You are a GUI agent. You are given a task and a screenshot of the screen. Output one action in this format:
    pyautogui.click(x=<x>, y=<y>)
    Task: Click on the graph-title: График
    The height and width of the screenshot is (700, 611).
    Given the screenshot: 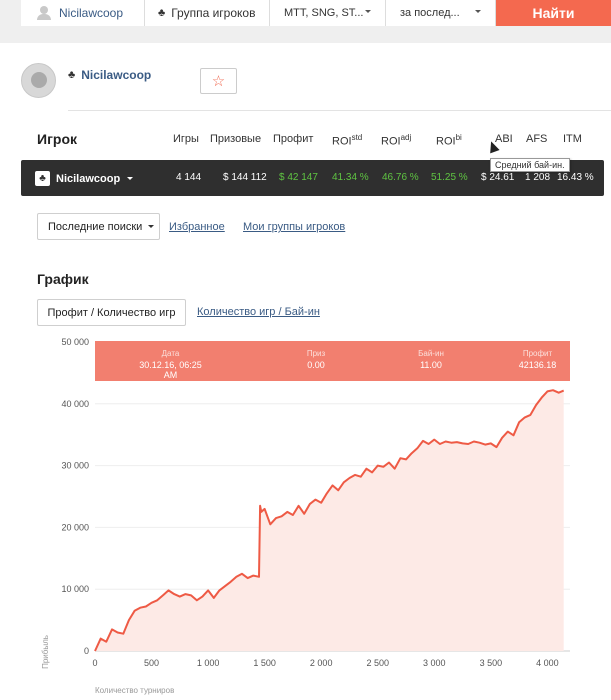 What is the action you would take?
    pyautogui.click(x=63, y=279)
    